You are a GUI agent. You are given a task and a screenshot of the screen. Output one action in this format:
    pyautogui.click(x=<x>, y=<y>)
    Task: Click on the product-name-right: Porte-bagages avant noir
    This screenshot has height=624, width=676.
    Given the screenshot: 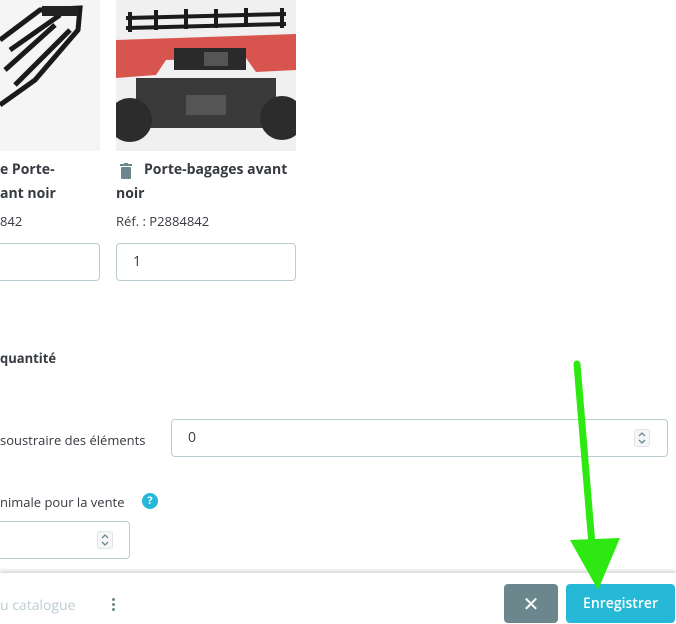 What is the action you would take?
    pyautogui.click(x=202, y=181)
    